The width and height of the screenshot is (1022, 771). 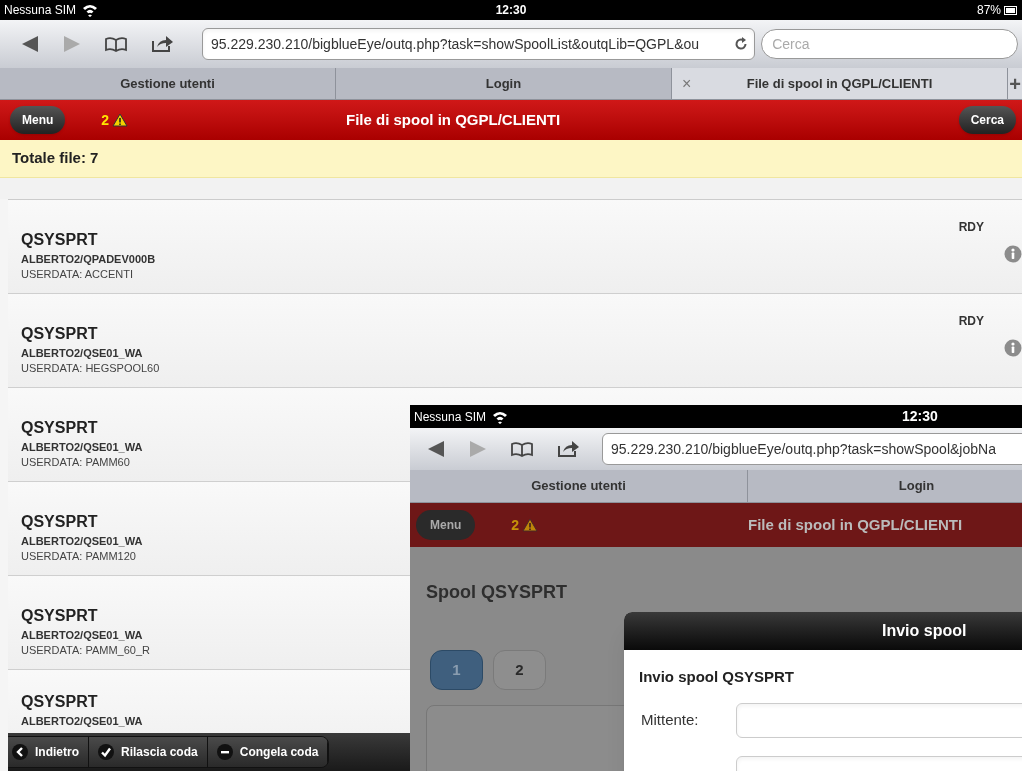 What do you see at coordinates (20, 752) in the screenshot?
I see `chevron-left-icon` at bounding box center [20, 752].